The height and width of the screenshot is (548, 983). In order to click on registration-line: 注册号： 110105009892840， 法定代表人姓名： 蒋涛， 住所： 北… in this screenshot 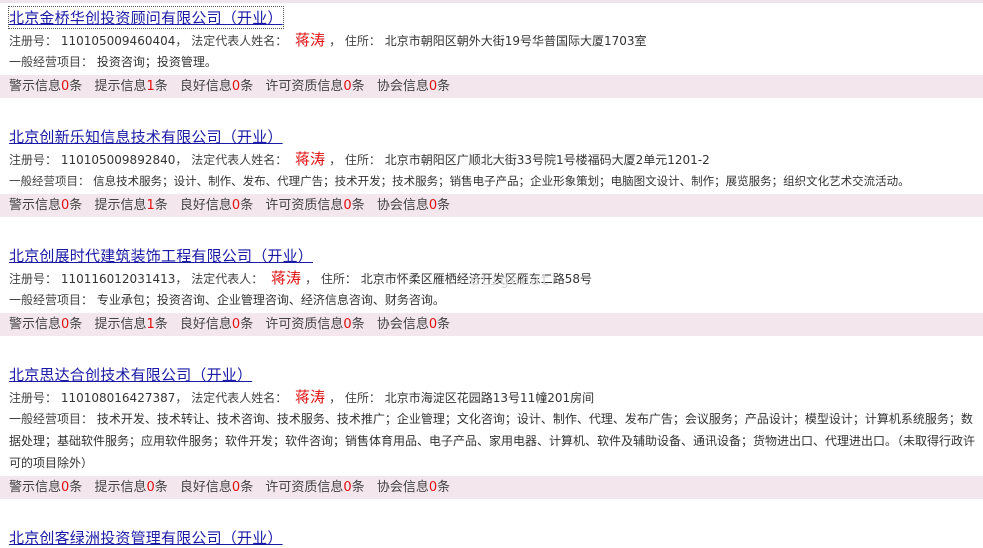, I will do `click(359, 159)`.